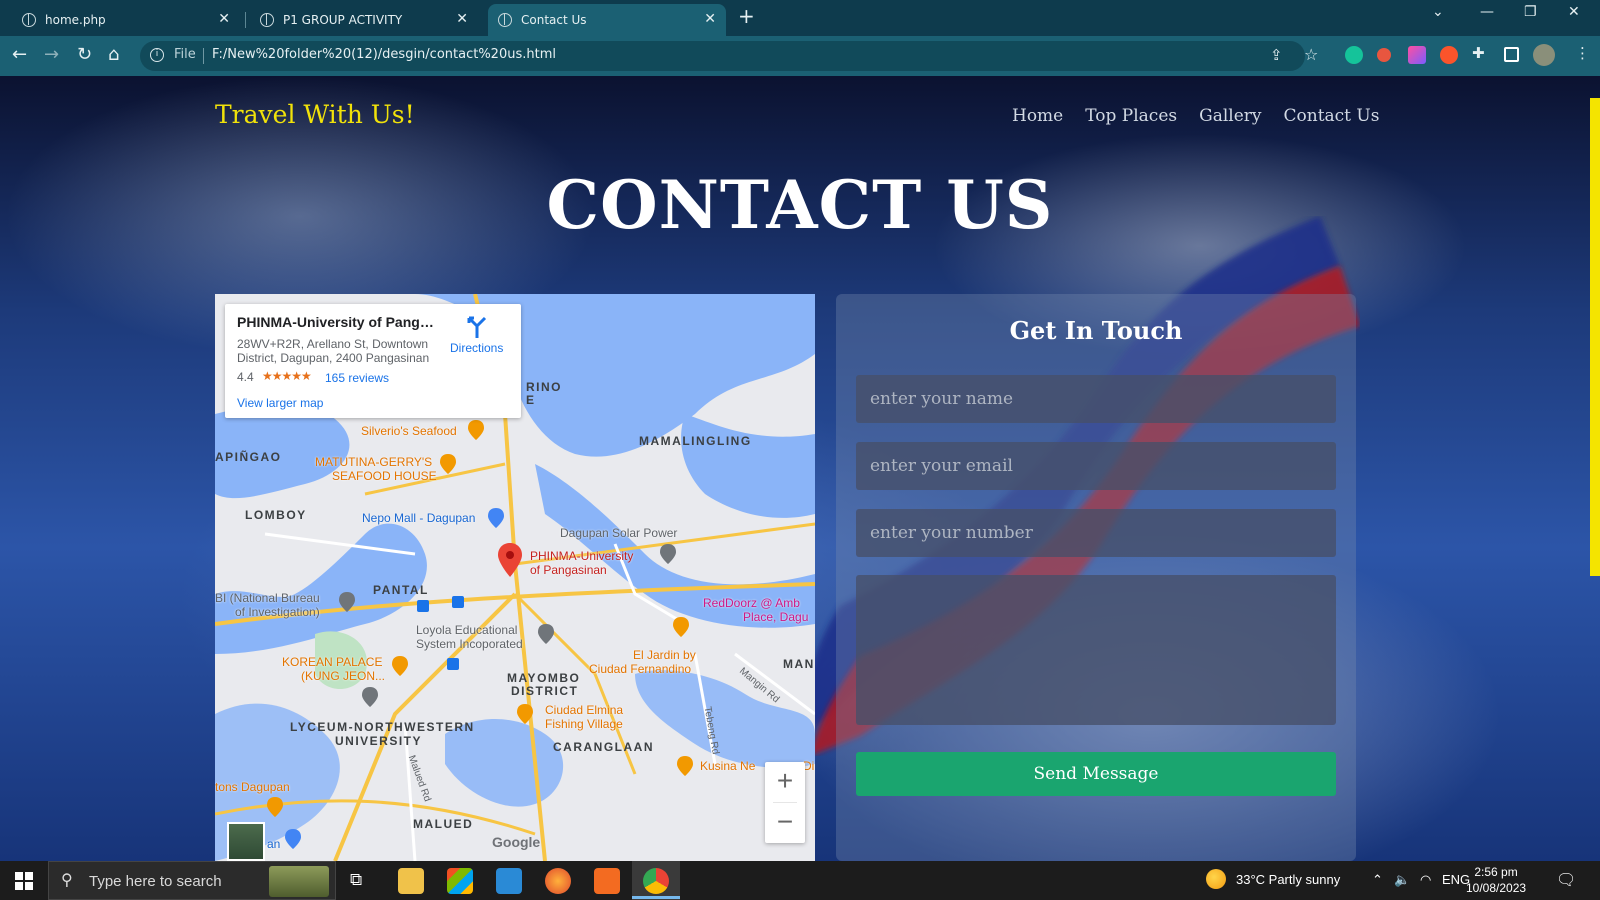 The height and width of the screenshot is (900, 1600). Describe the element at coordinates (1354, 55) in the screenshot. I see `grammarly-extension-icon` at that location.